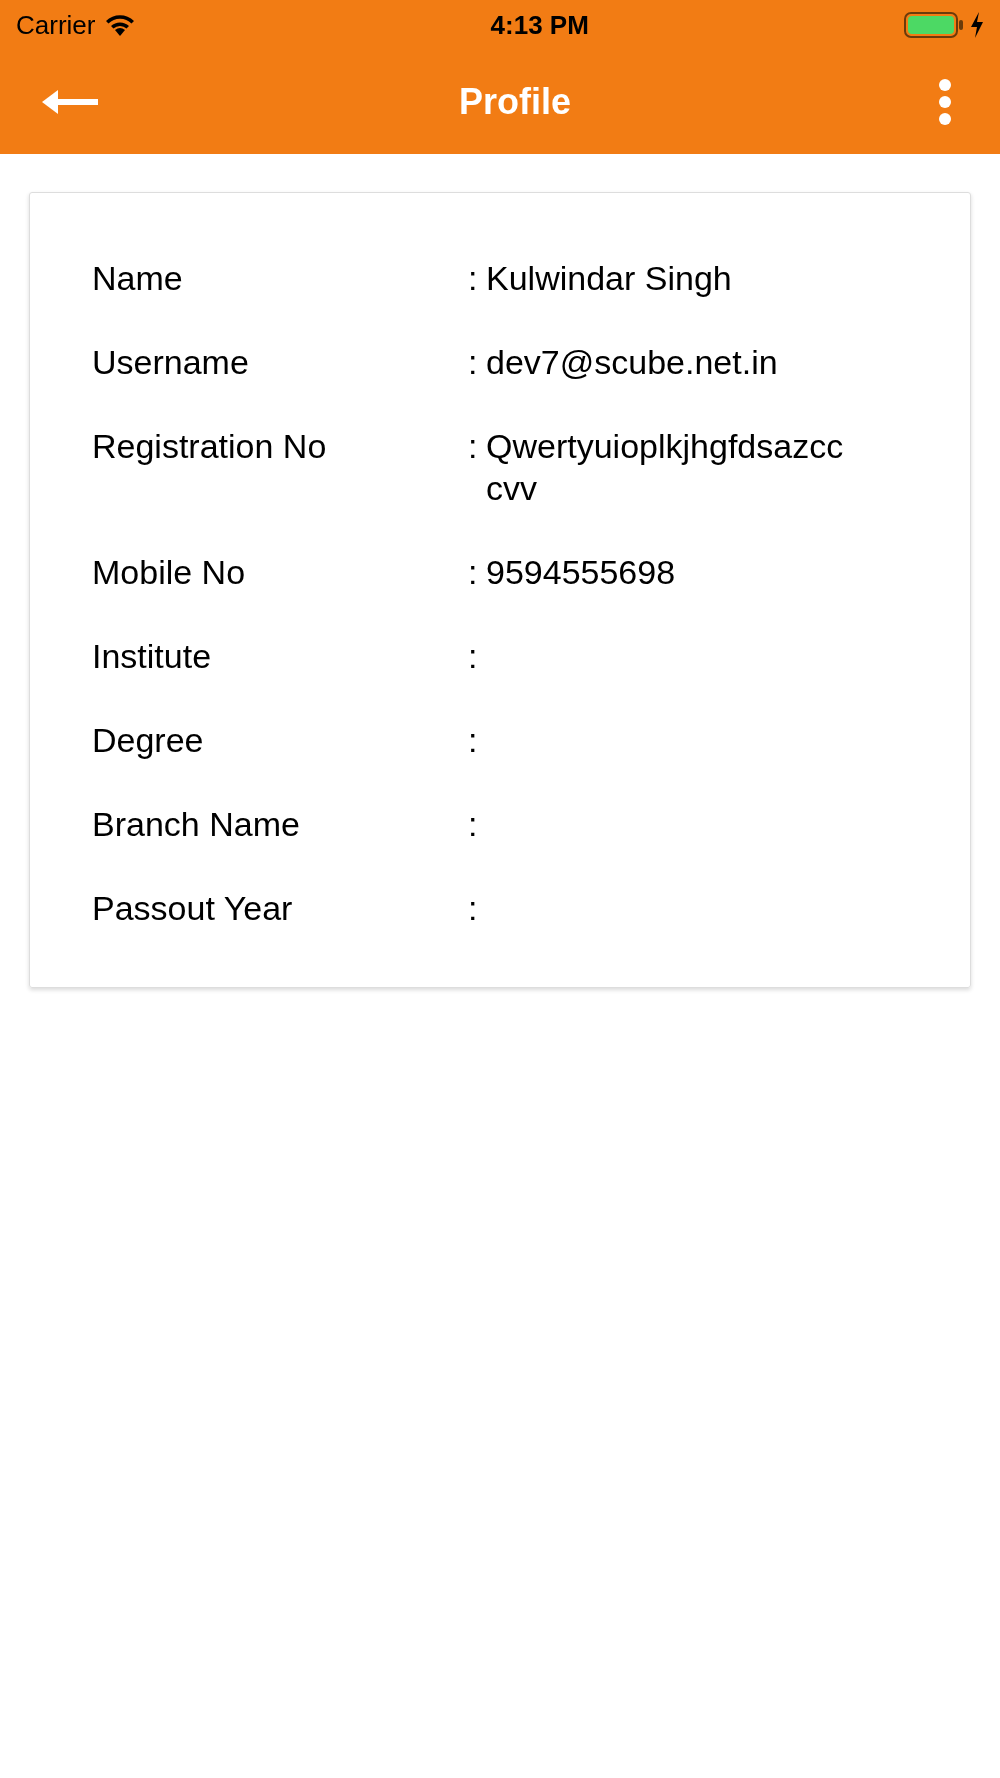  I want to click on field-label: Registration No, so click(210, 446).